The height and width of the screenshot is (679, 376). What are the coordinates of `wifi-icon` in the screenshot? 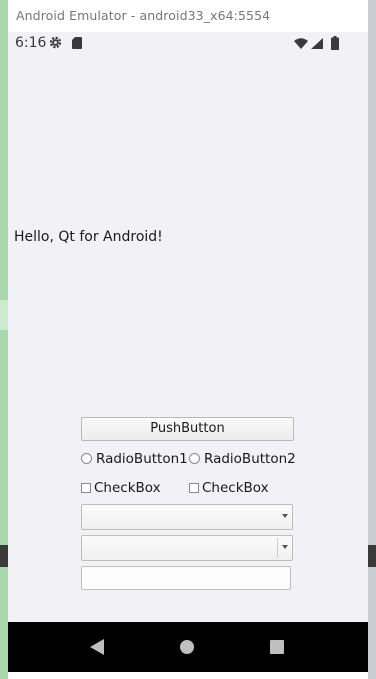 It's located at (301, 43).